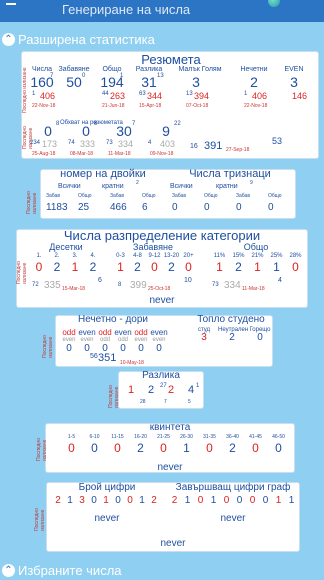 This screenshot has width=324, height=580. I want to click on app-title: Генериране на числа, so click(126, 9).